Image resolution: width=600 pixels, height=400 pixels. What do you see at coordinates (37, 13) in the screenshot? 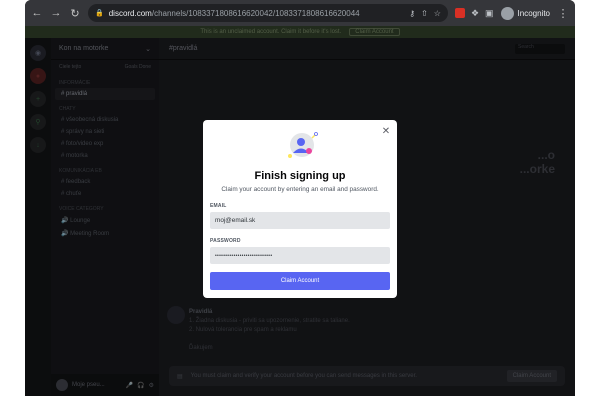
I see `back-icon: ←` at bounding box center [37, 13].